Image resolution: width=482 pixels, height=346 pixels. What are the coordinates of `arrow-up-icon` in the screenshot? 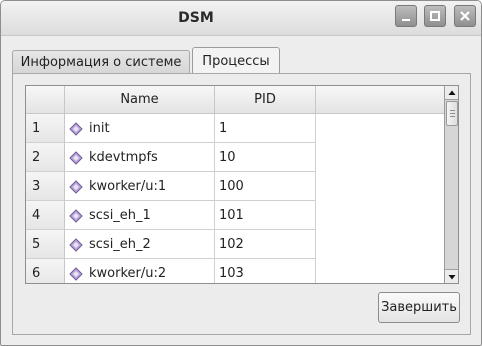 It's located at (452, 92).